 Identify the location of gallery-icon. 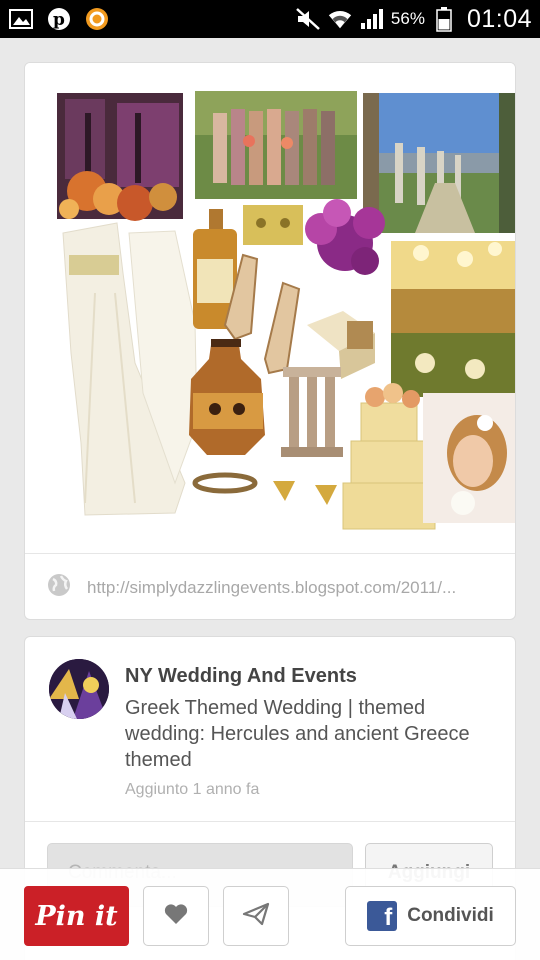
(21, 19).